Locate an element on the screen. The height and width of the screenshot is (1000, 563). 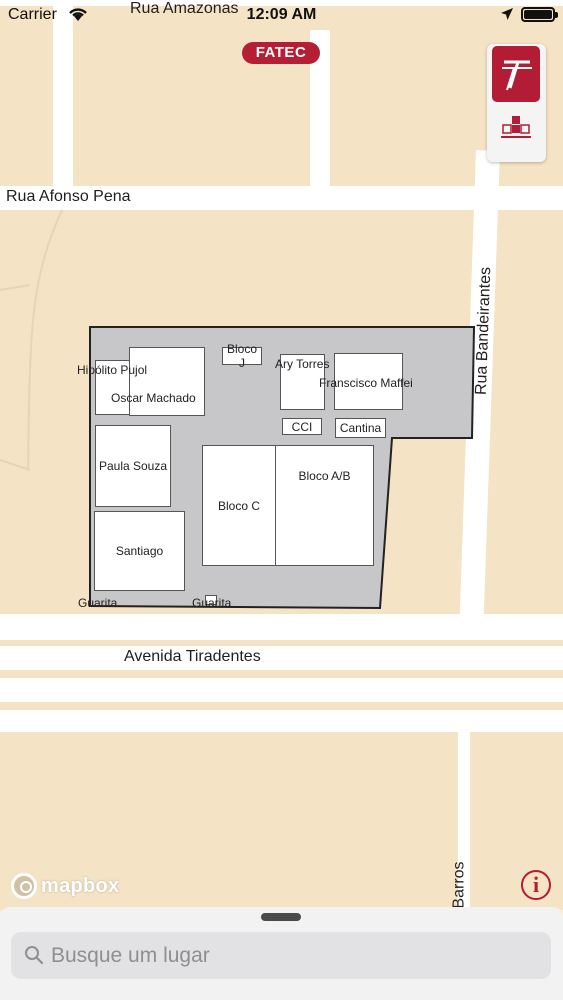
location-arrow-icon is located at coordinates (507, 14).